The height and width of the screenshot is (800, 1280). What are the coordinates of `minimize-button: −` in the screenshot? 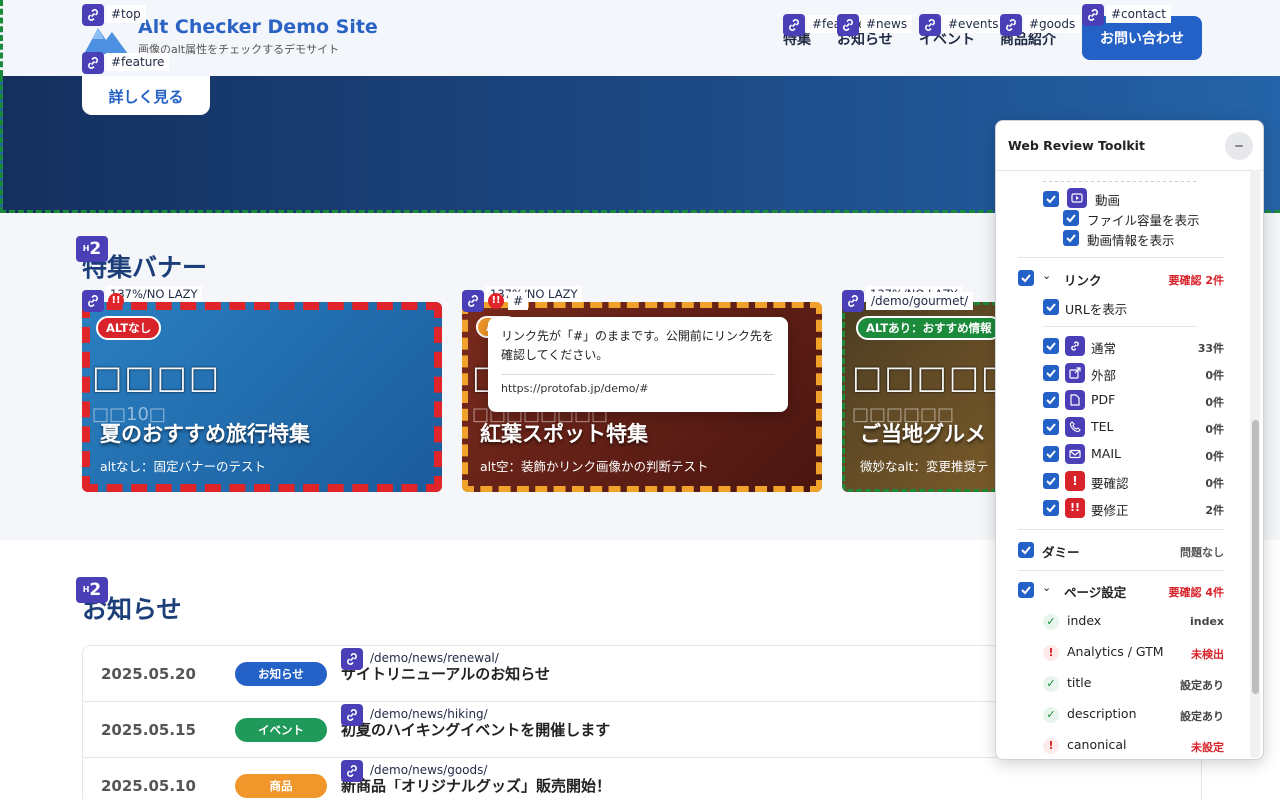 It's located at (1239, 146).